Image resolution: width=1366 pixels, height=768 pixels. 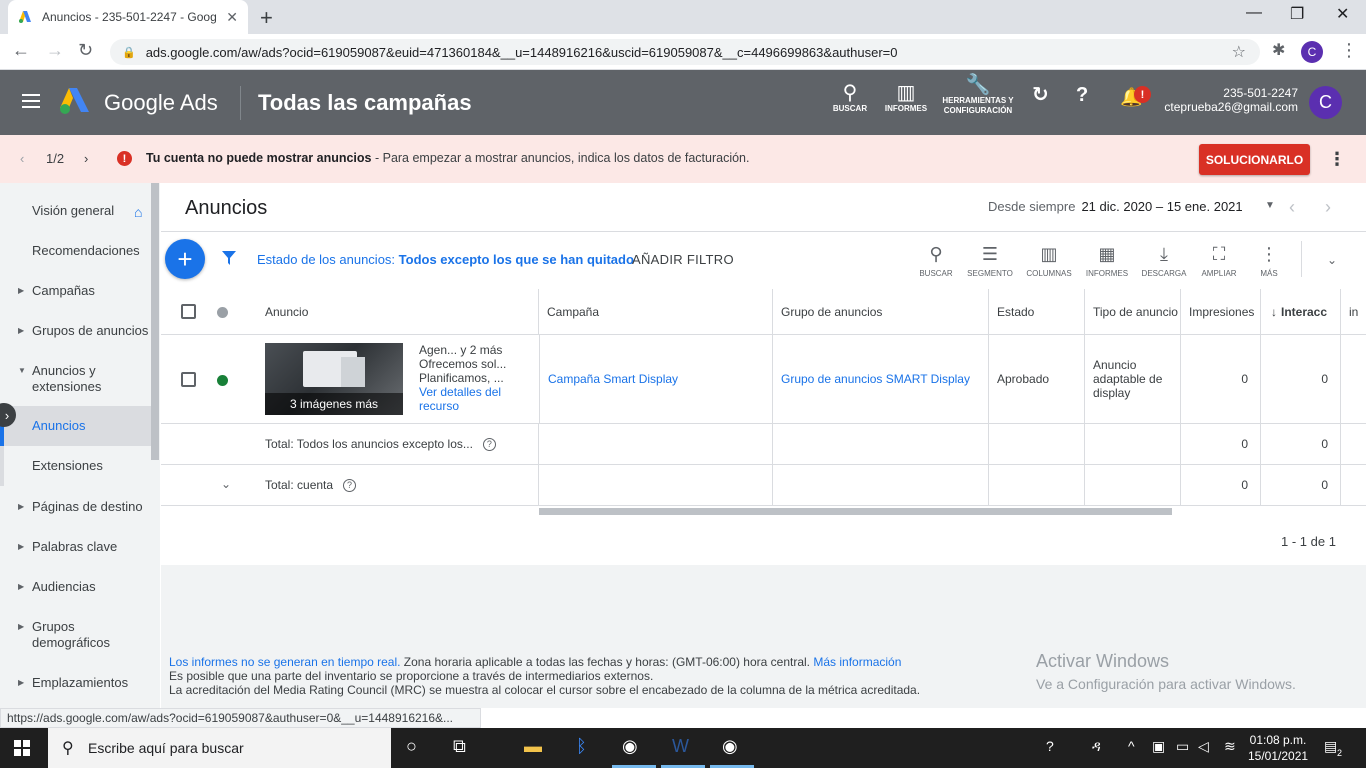 I want to click on close-tab-icon: ✕, so click(x=232, y=17).